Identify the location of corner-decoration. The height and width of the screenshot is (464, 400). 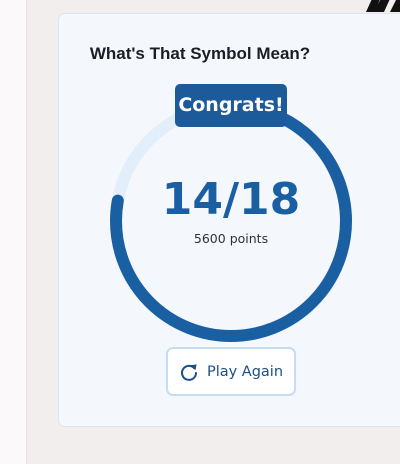
(383, 6).